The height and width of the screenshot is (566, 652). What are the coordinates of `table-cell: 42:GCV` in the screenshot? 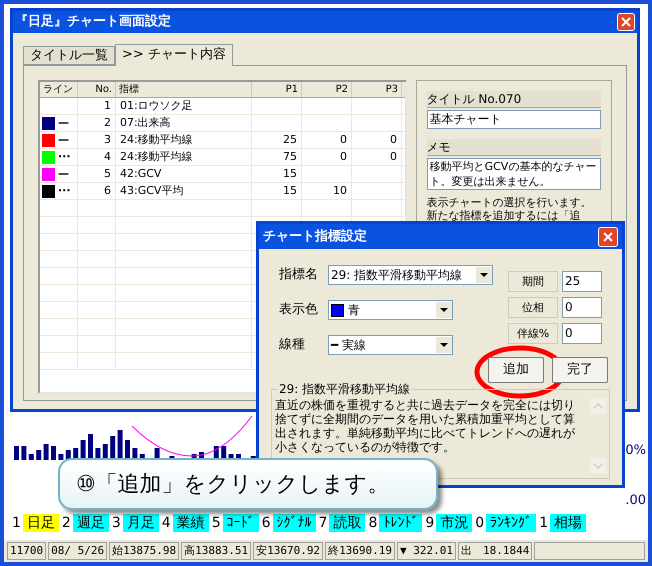 It's located at (184, 174).